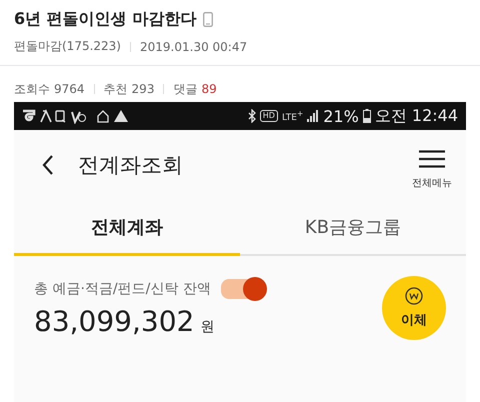 This screenshot has height=402, width=480. Describe the element at coordinates (32, 89) in the screenshot. I see `stat-label: 조회수` at that location.